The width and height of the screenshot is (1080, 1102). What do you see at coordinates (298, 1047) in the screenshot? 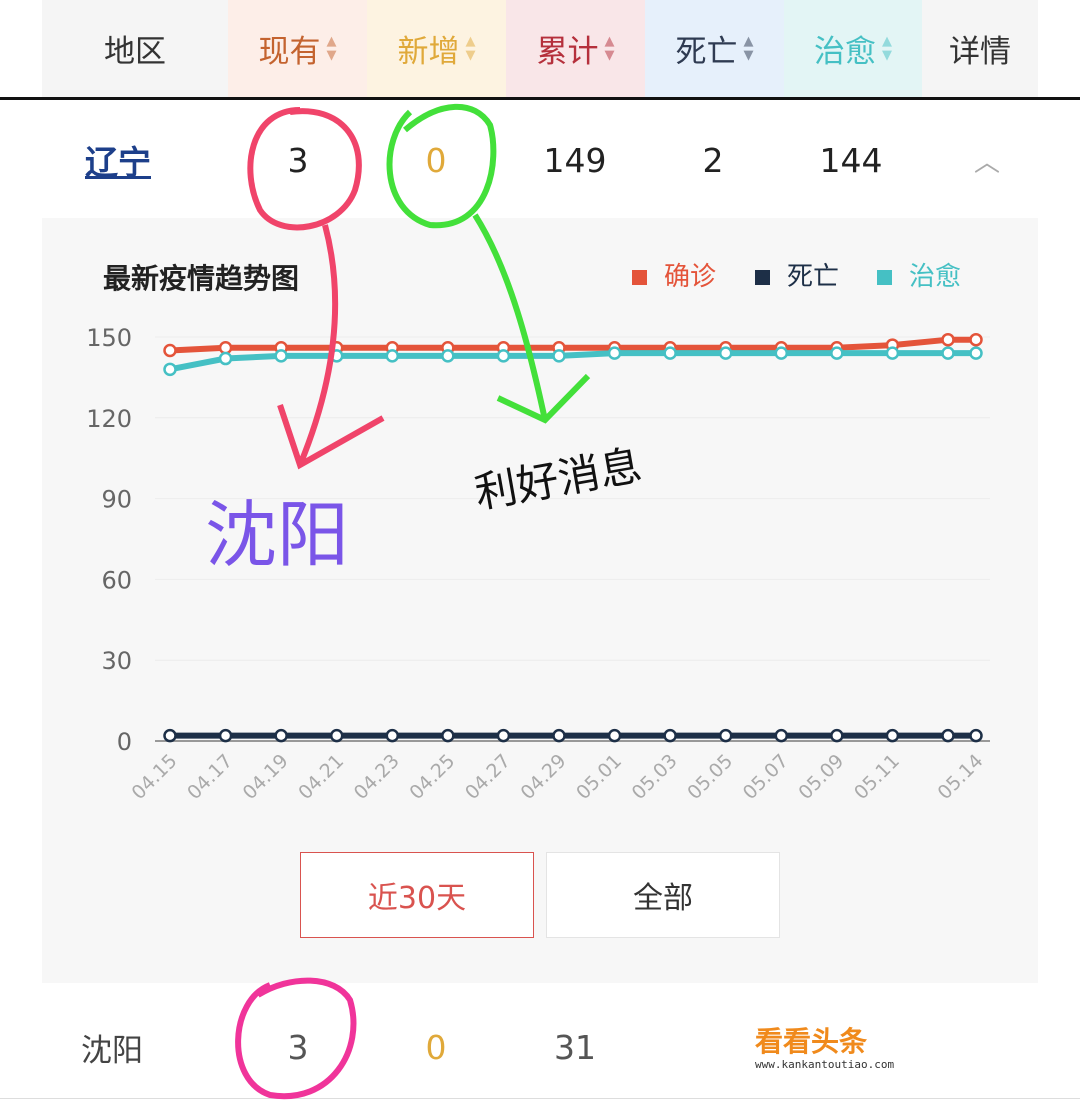
I see `city-current-count: 3` at bounding box center [298, 1047].